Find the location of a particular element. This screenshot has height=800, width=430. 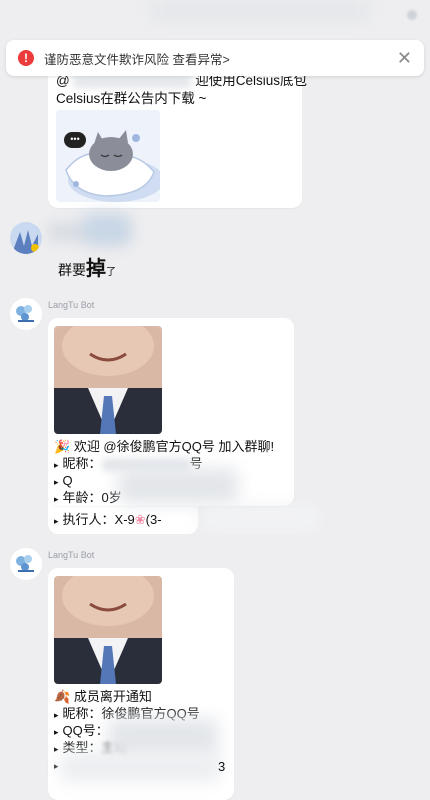

age-text: 年龄：0岁 is located at coordinates (92, 497).